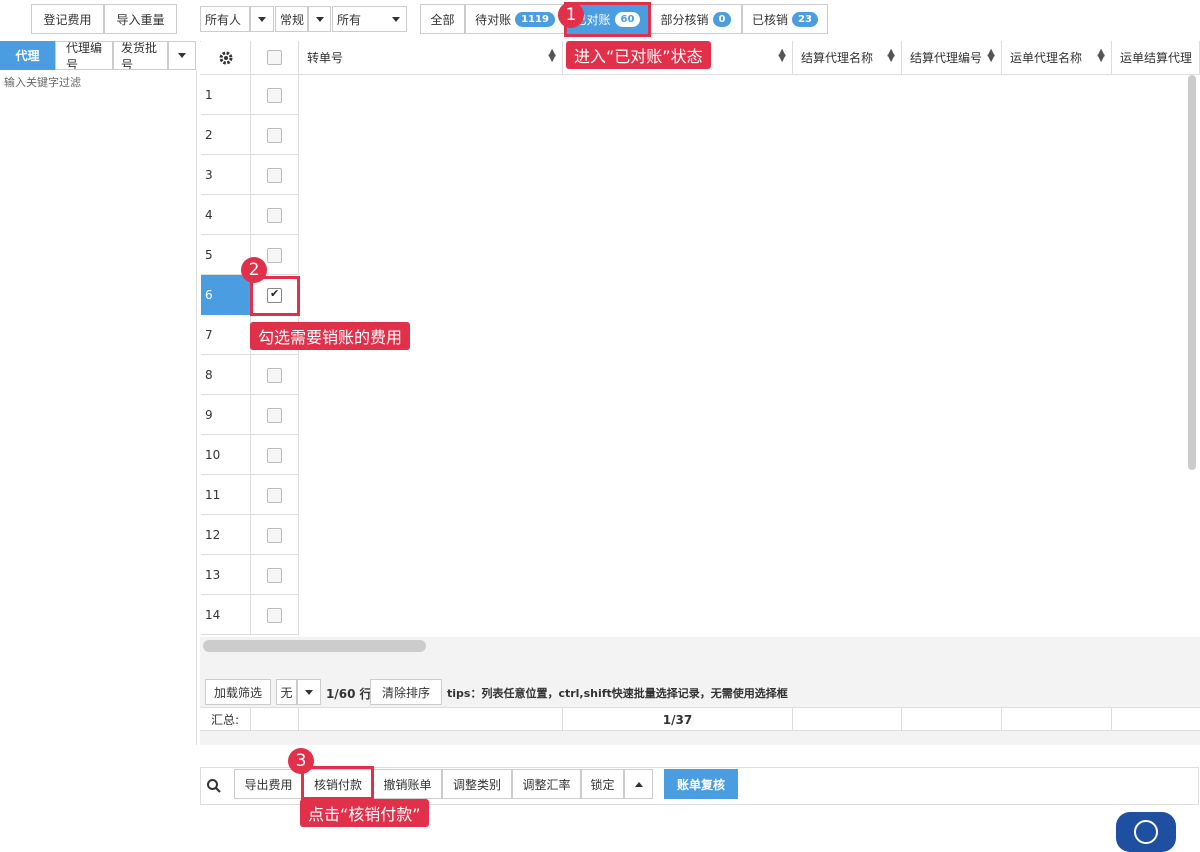 Image resolution: width=1200 pixels, height=852 pixels. I want to click on column-settle-agent-name: 结算代理名称 ▲ ▼, so click(847, 57).